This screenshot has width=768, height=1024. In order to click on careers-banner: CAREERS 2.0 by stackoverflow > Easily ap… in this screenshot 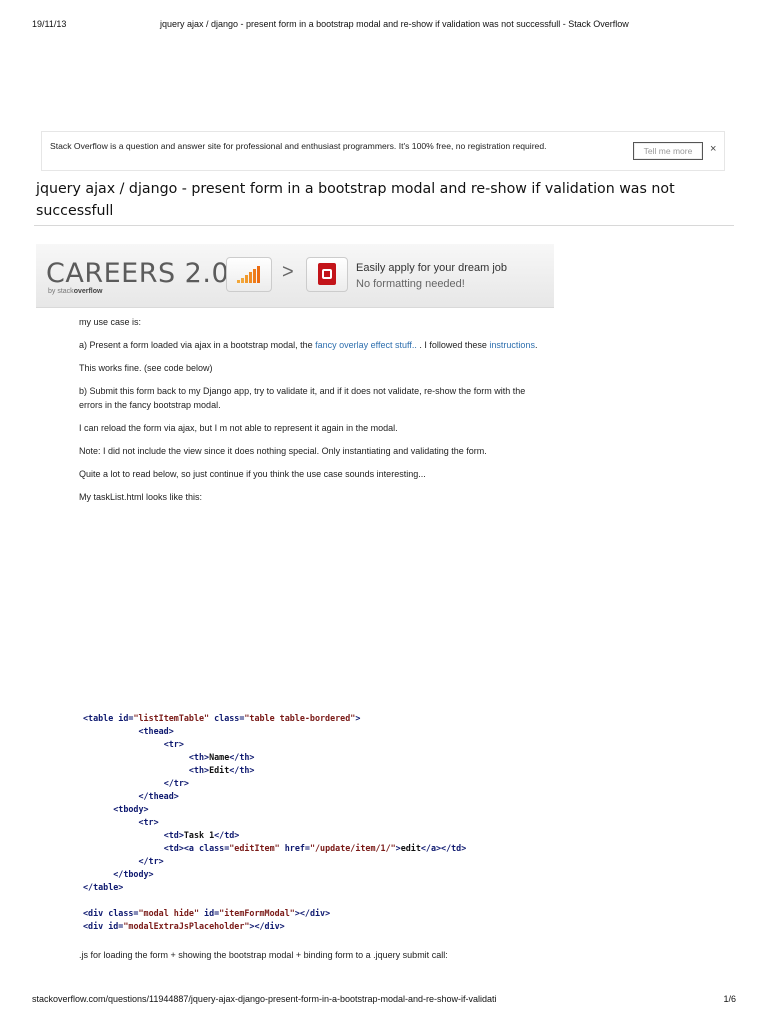, I will do `click(295, 276)`.